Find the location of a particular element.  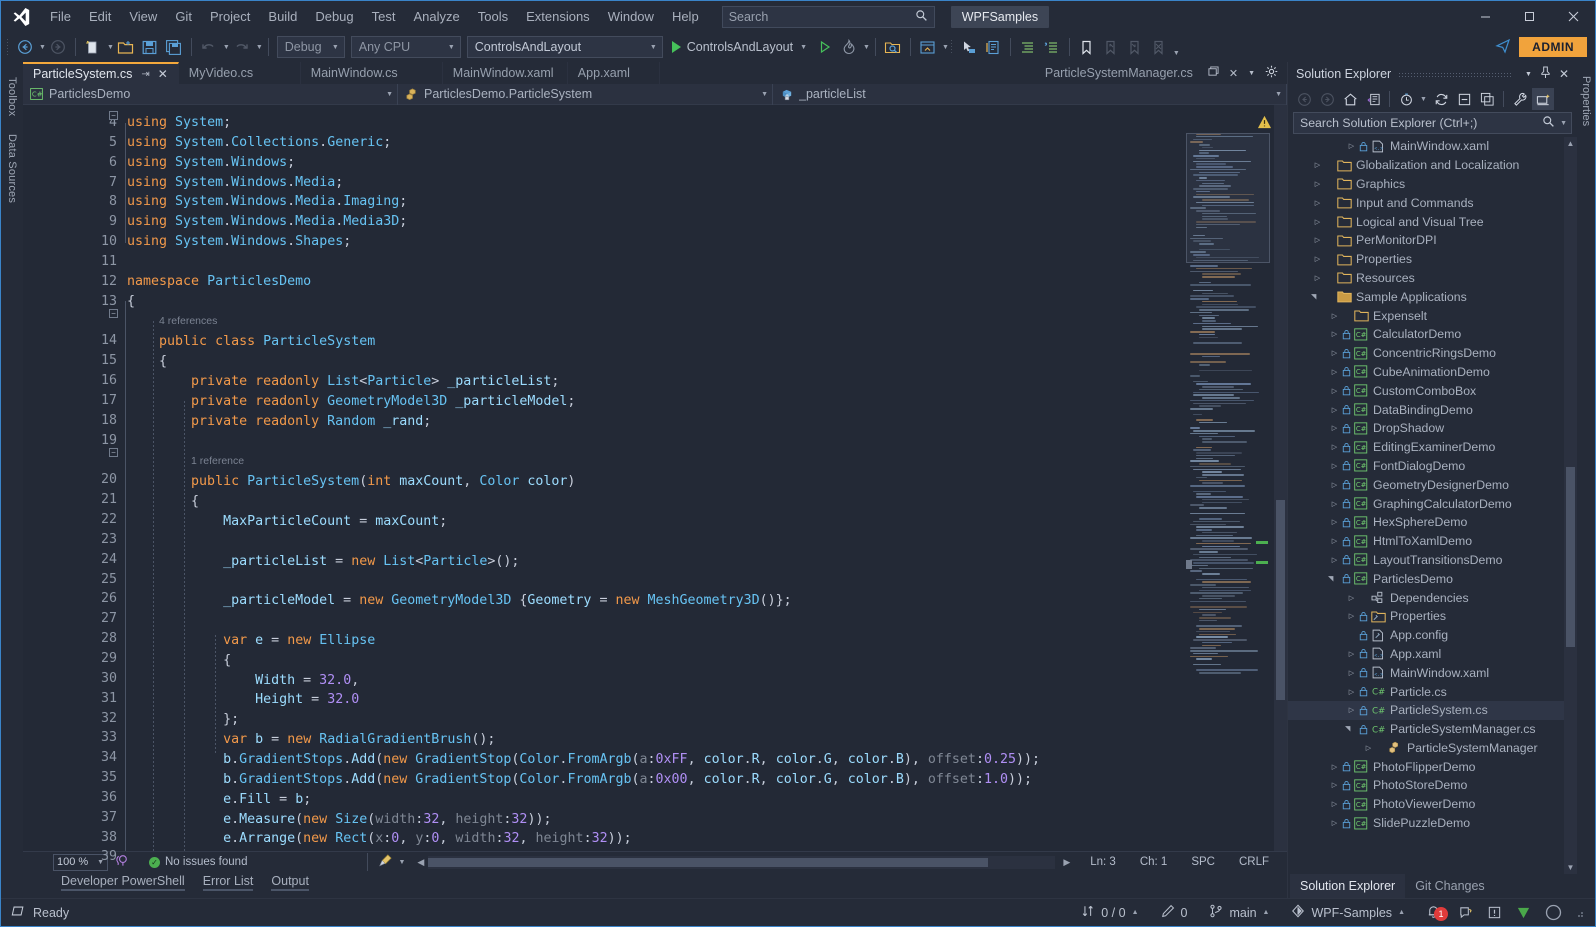

open-file-icon is located at coordinates (126, 47).